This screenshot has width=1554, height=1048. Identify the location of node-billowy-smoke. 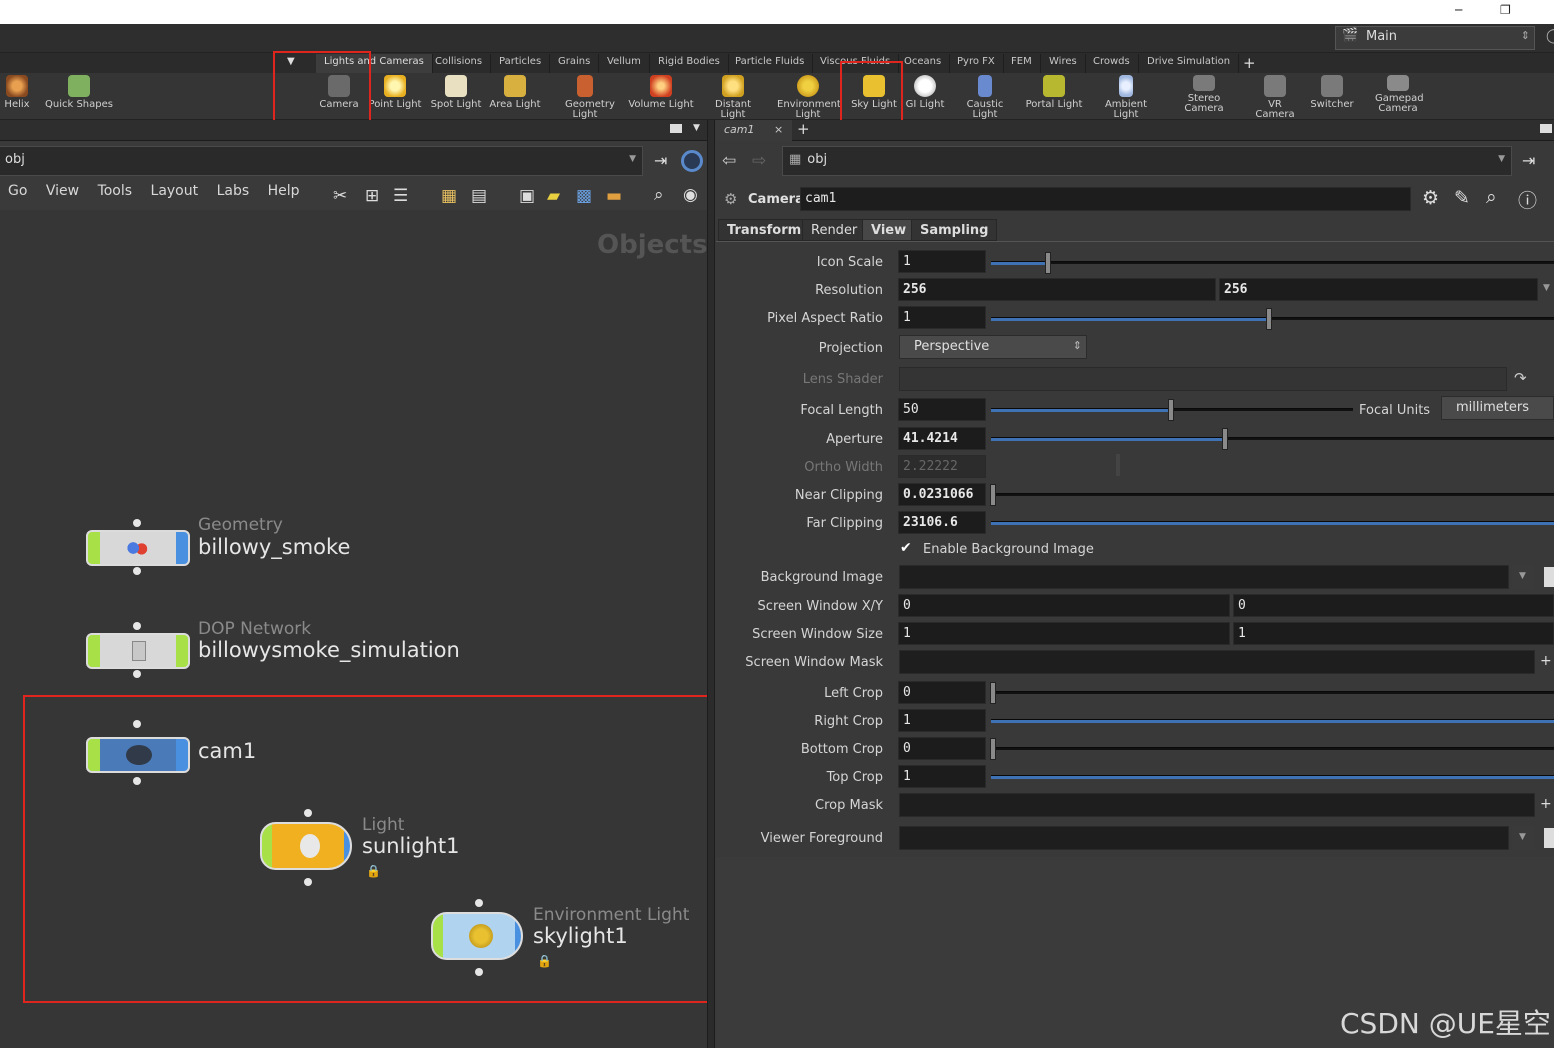
(138, 548).